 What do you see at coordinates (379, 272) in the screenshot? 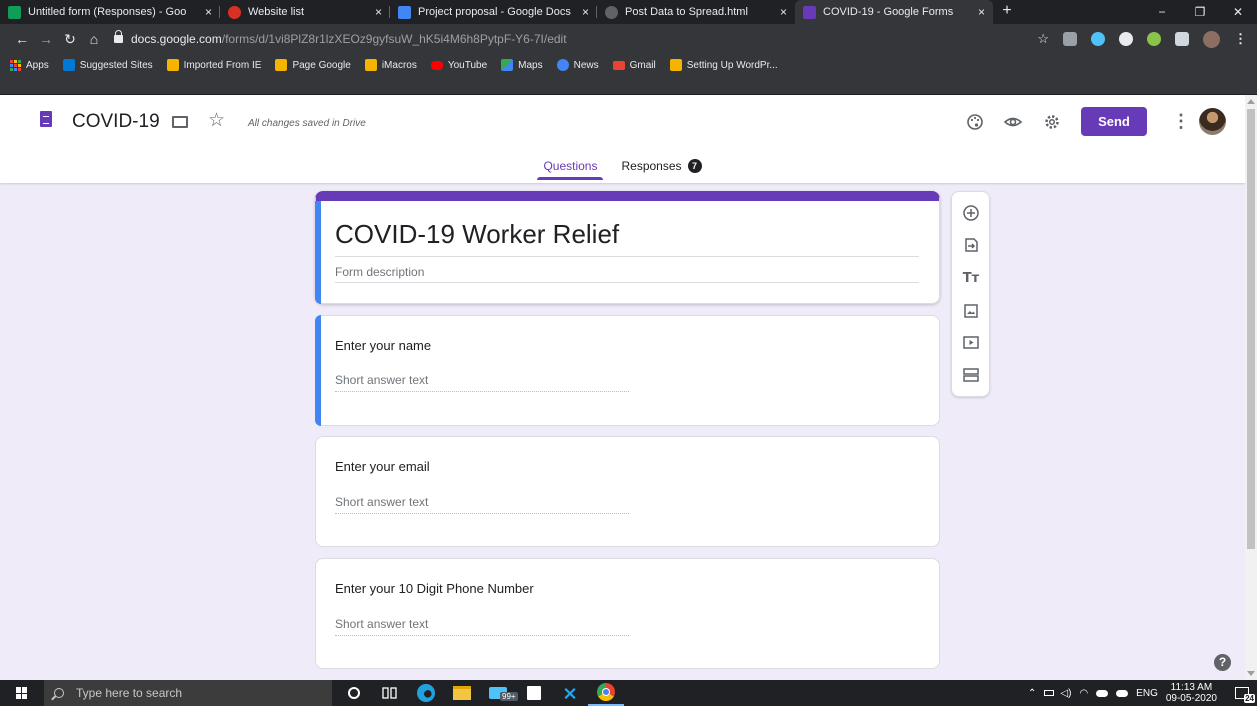
I see `form-description-field: Form description` at bounding box center [379, 272].